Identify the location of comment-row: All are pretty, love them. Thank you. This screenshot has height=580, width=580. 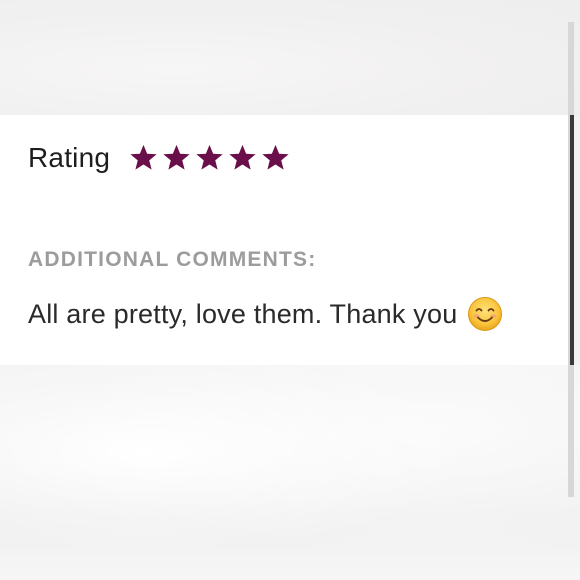
(265, 314).